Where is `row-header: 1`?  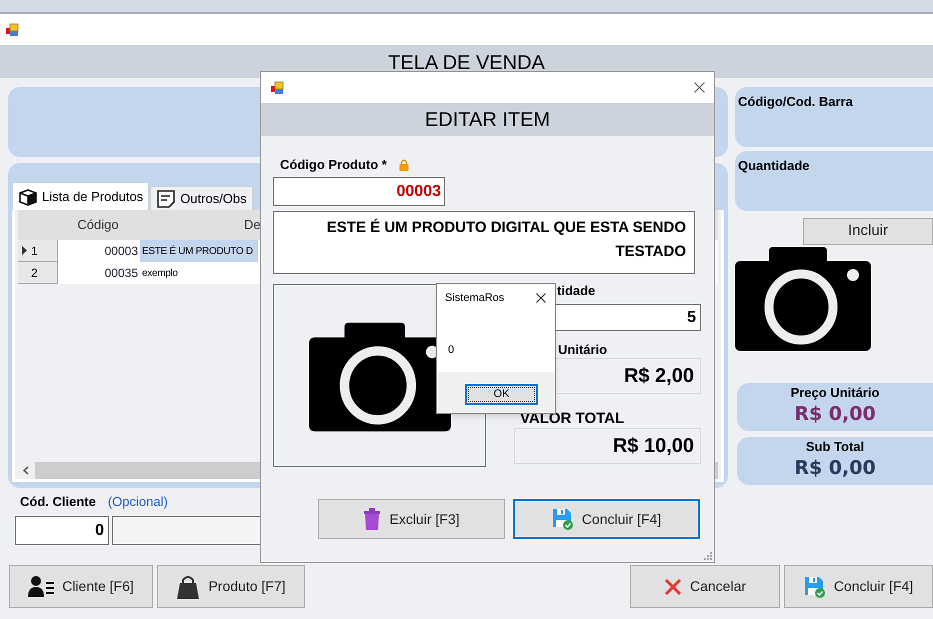
row-header: 1 is located at coordinates (38, 251).